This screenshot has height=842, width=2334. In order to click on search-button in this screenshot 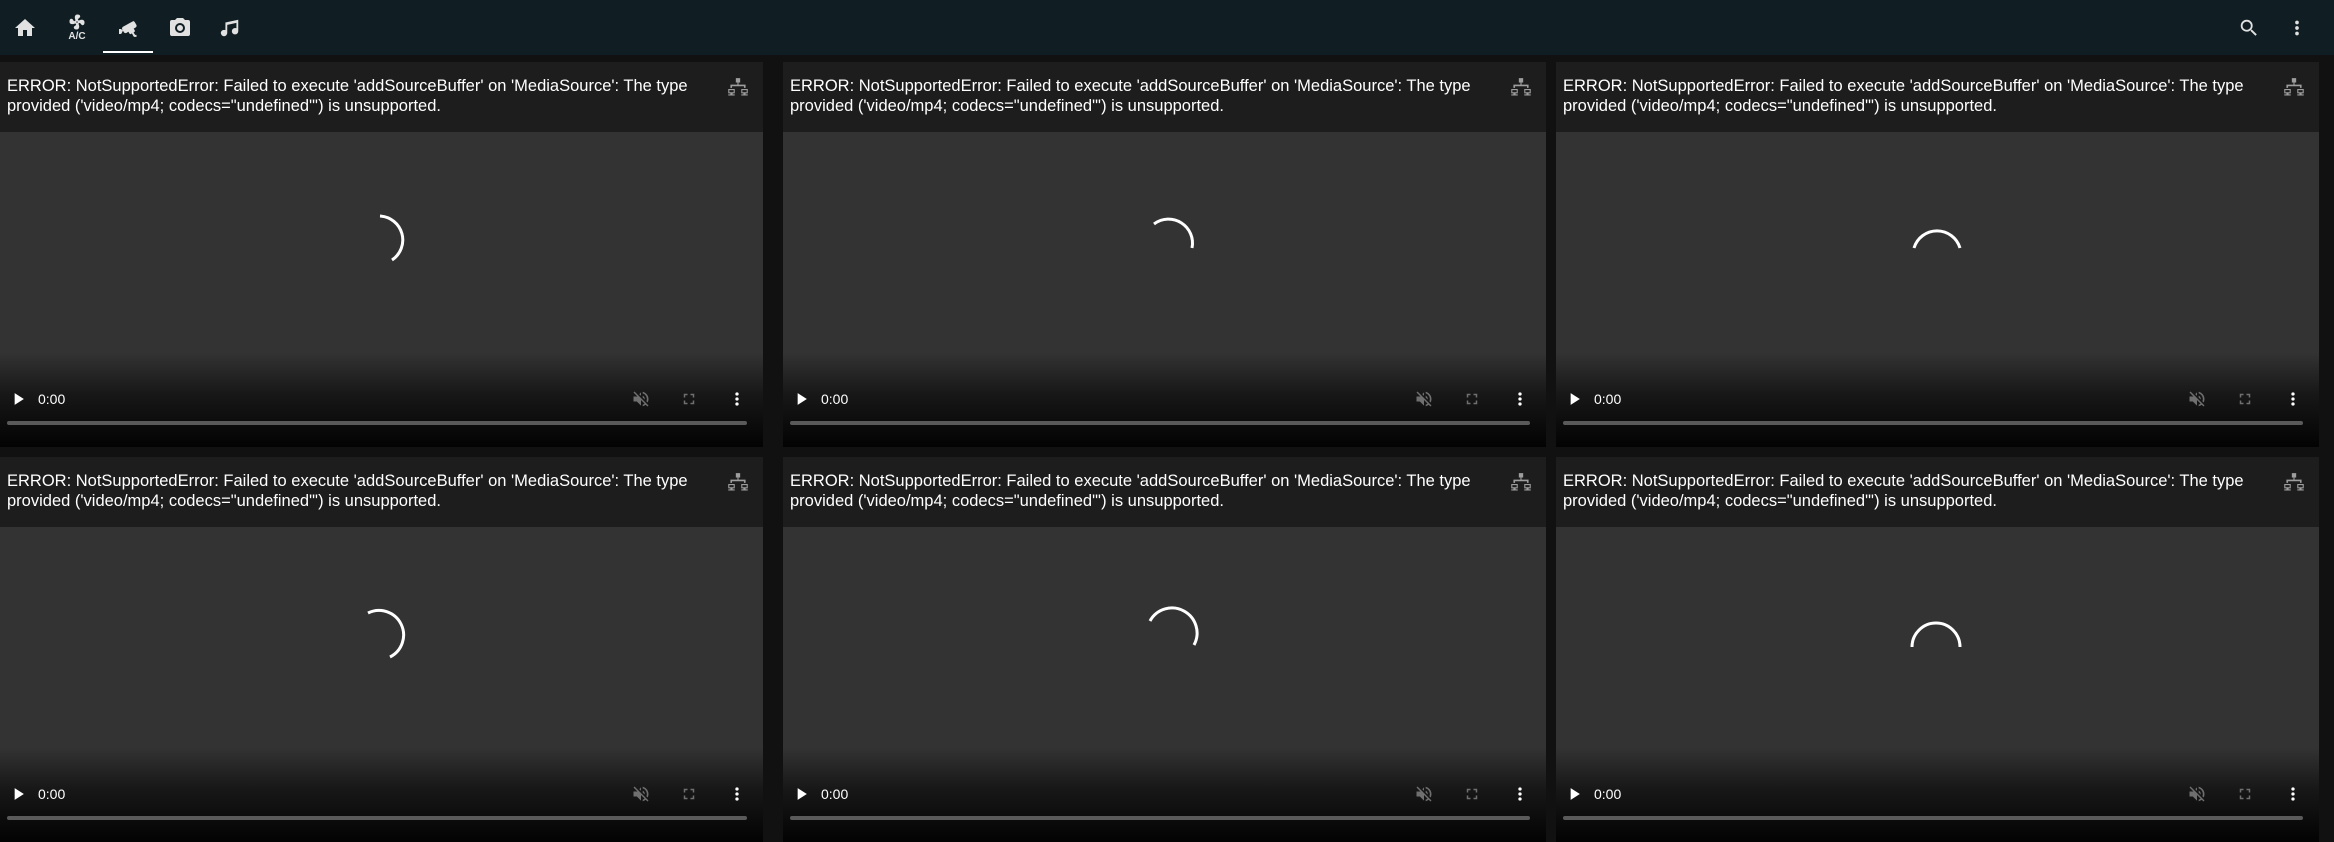, I will do `click(2249, 27)`.